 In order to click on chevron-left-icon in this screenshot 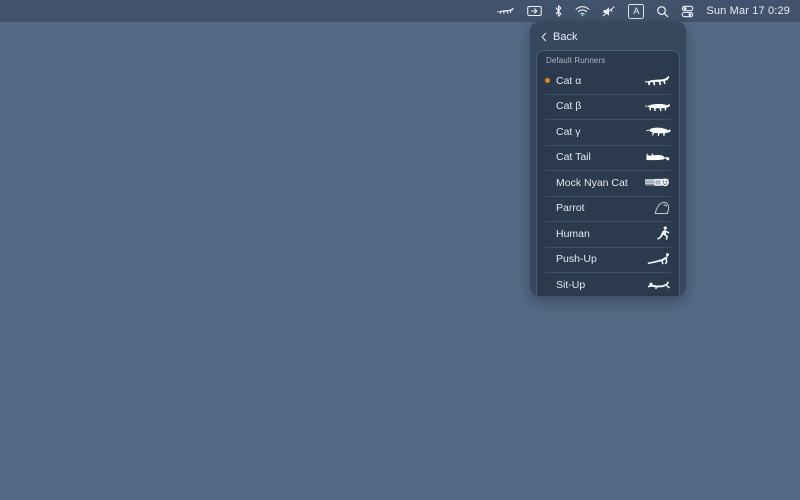, I will do `click(544, 37)`.